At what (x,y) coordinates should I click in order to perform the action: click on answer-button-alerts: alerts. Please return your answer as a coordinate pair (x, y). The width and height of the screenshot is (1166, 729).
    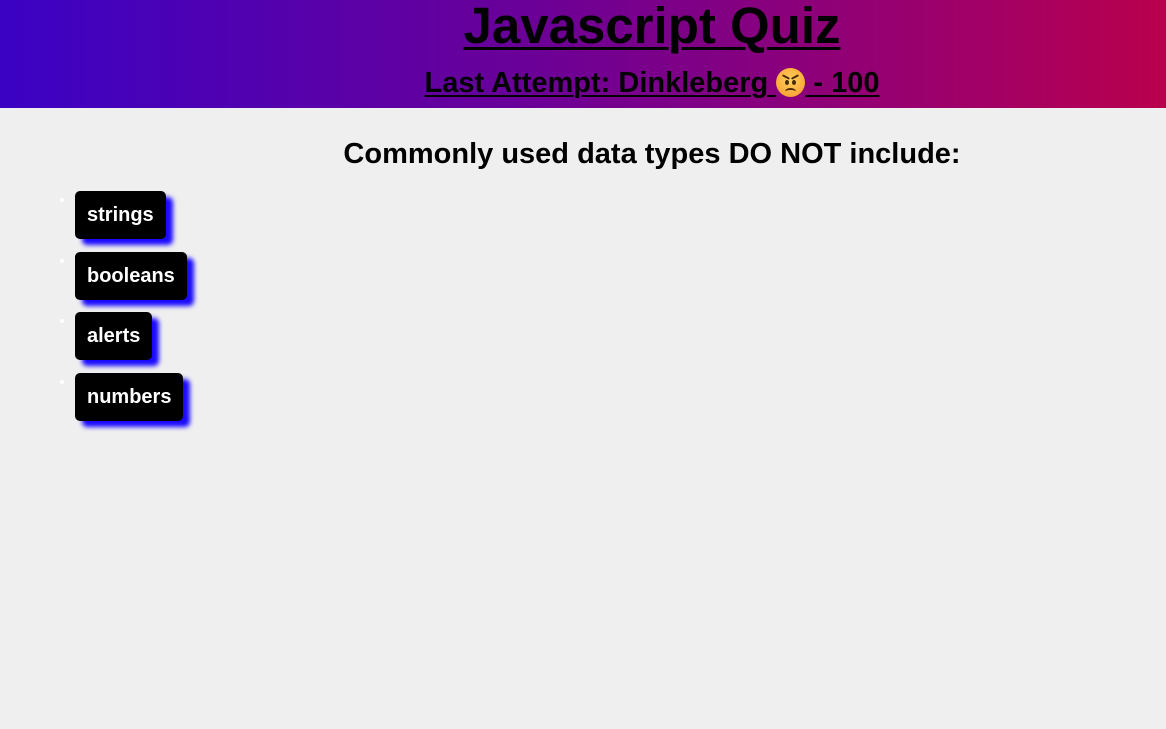
    Looking at the image, I should click on (114, 336).